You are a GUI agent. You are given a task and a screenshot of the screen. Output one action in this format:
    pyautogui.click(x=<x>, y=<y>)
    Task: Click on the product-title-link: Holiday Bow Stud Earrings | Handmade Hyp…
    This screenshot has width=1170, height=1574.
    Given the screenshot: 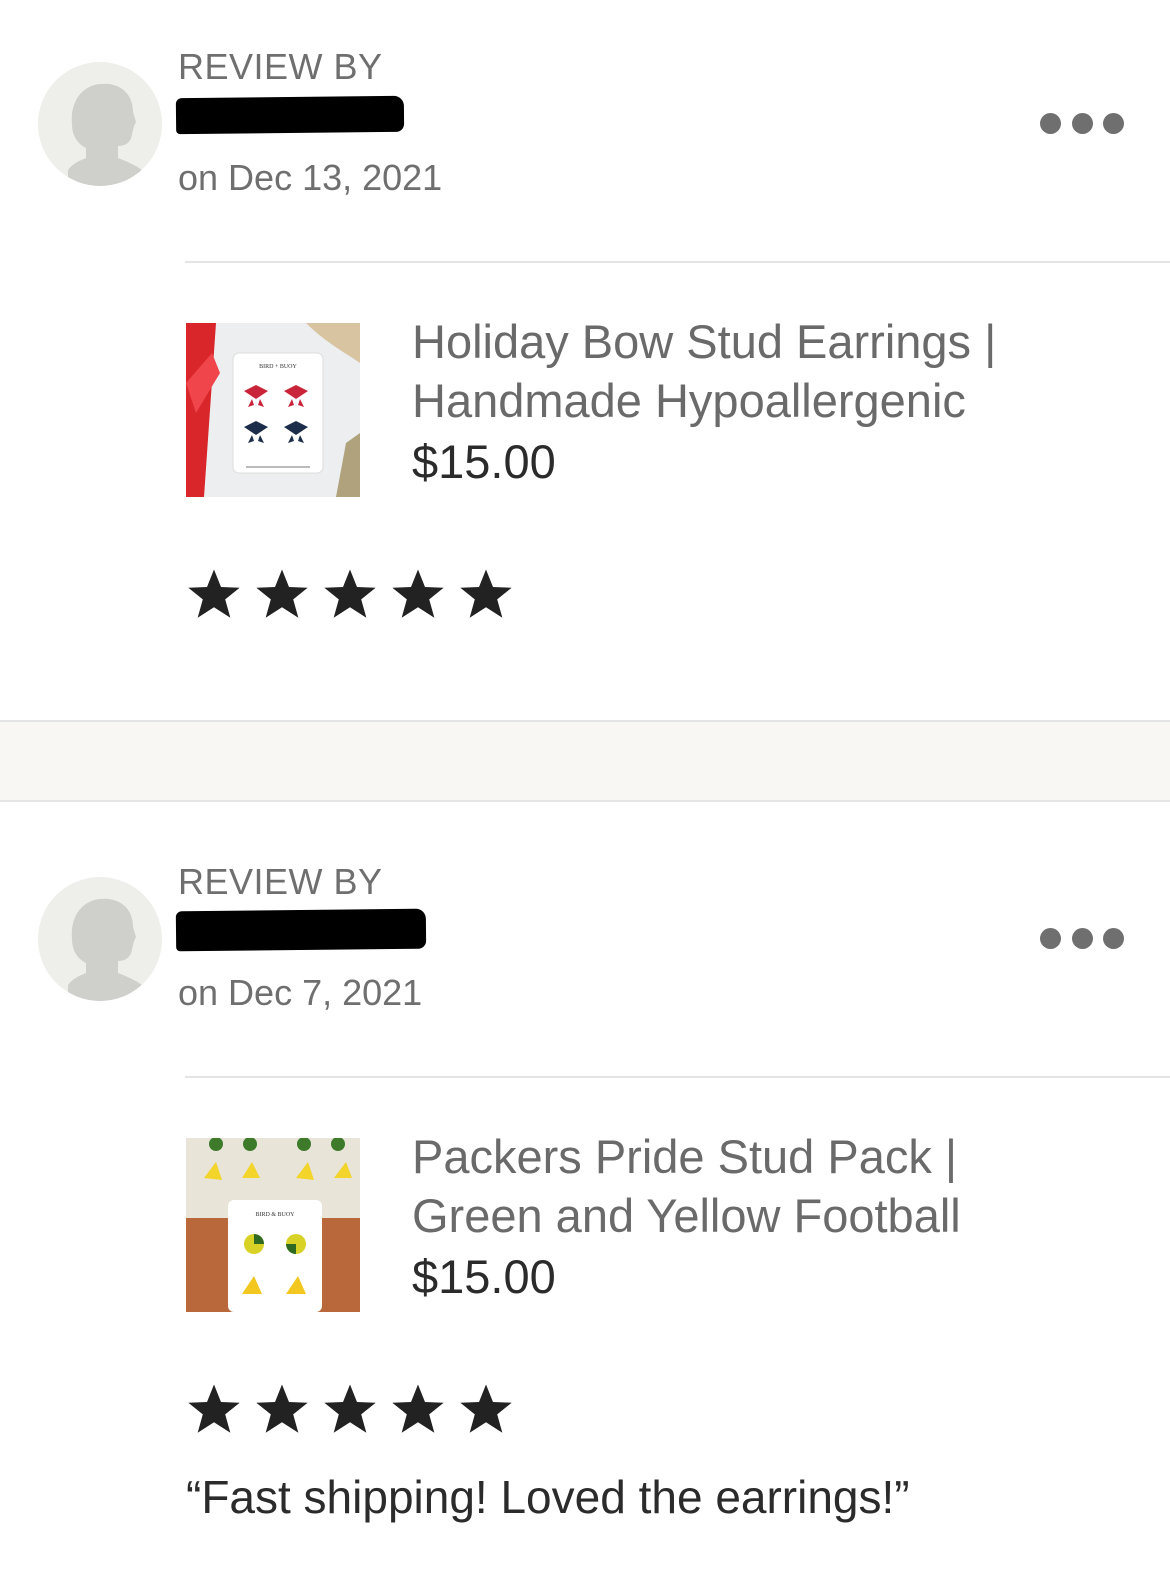 What is the action you would take?
    pyautogui.click(x=762, y=371)
    